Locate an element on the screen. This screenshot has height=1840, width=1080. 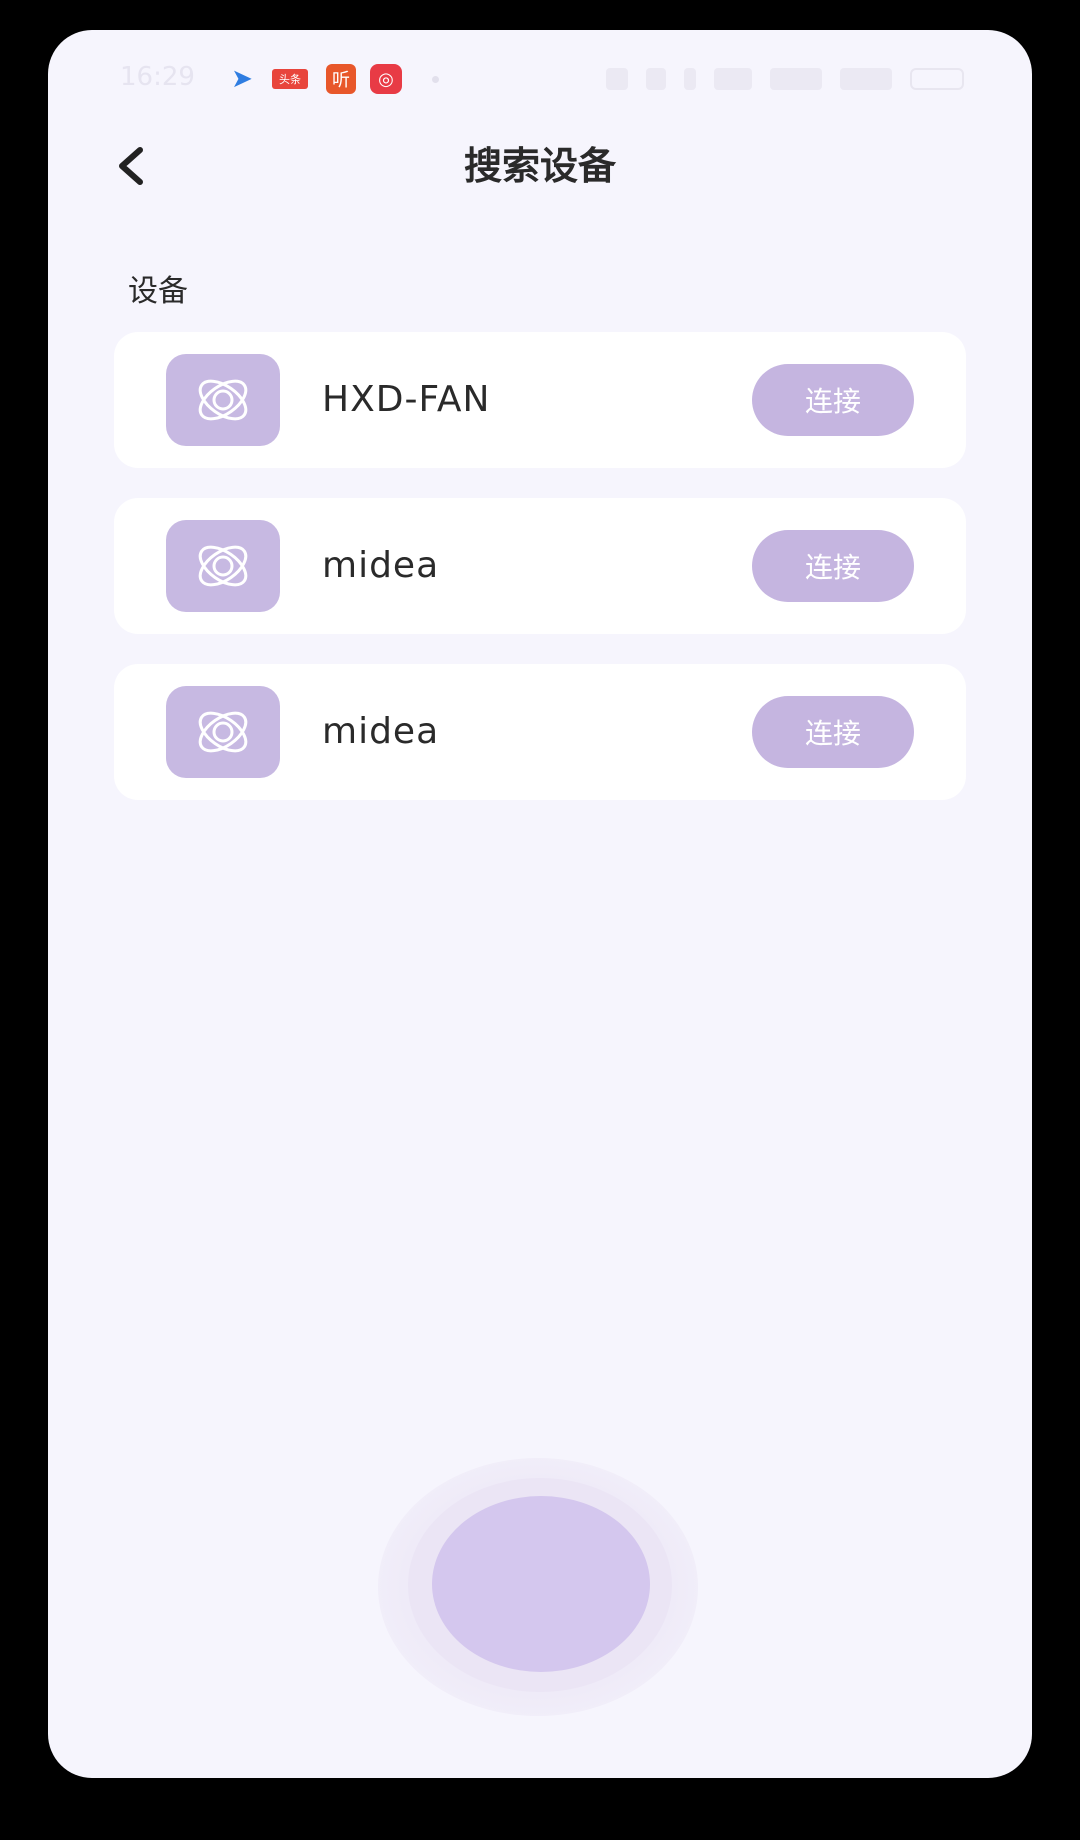
bluetooth-icon is located at coordinates (690, 79).